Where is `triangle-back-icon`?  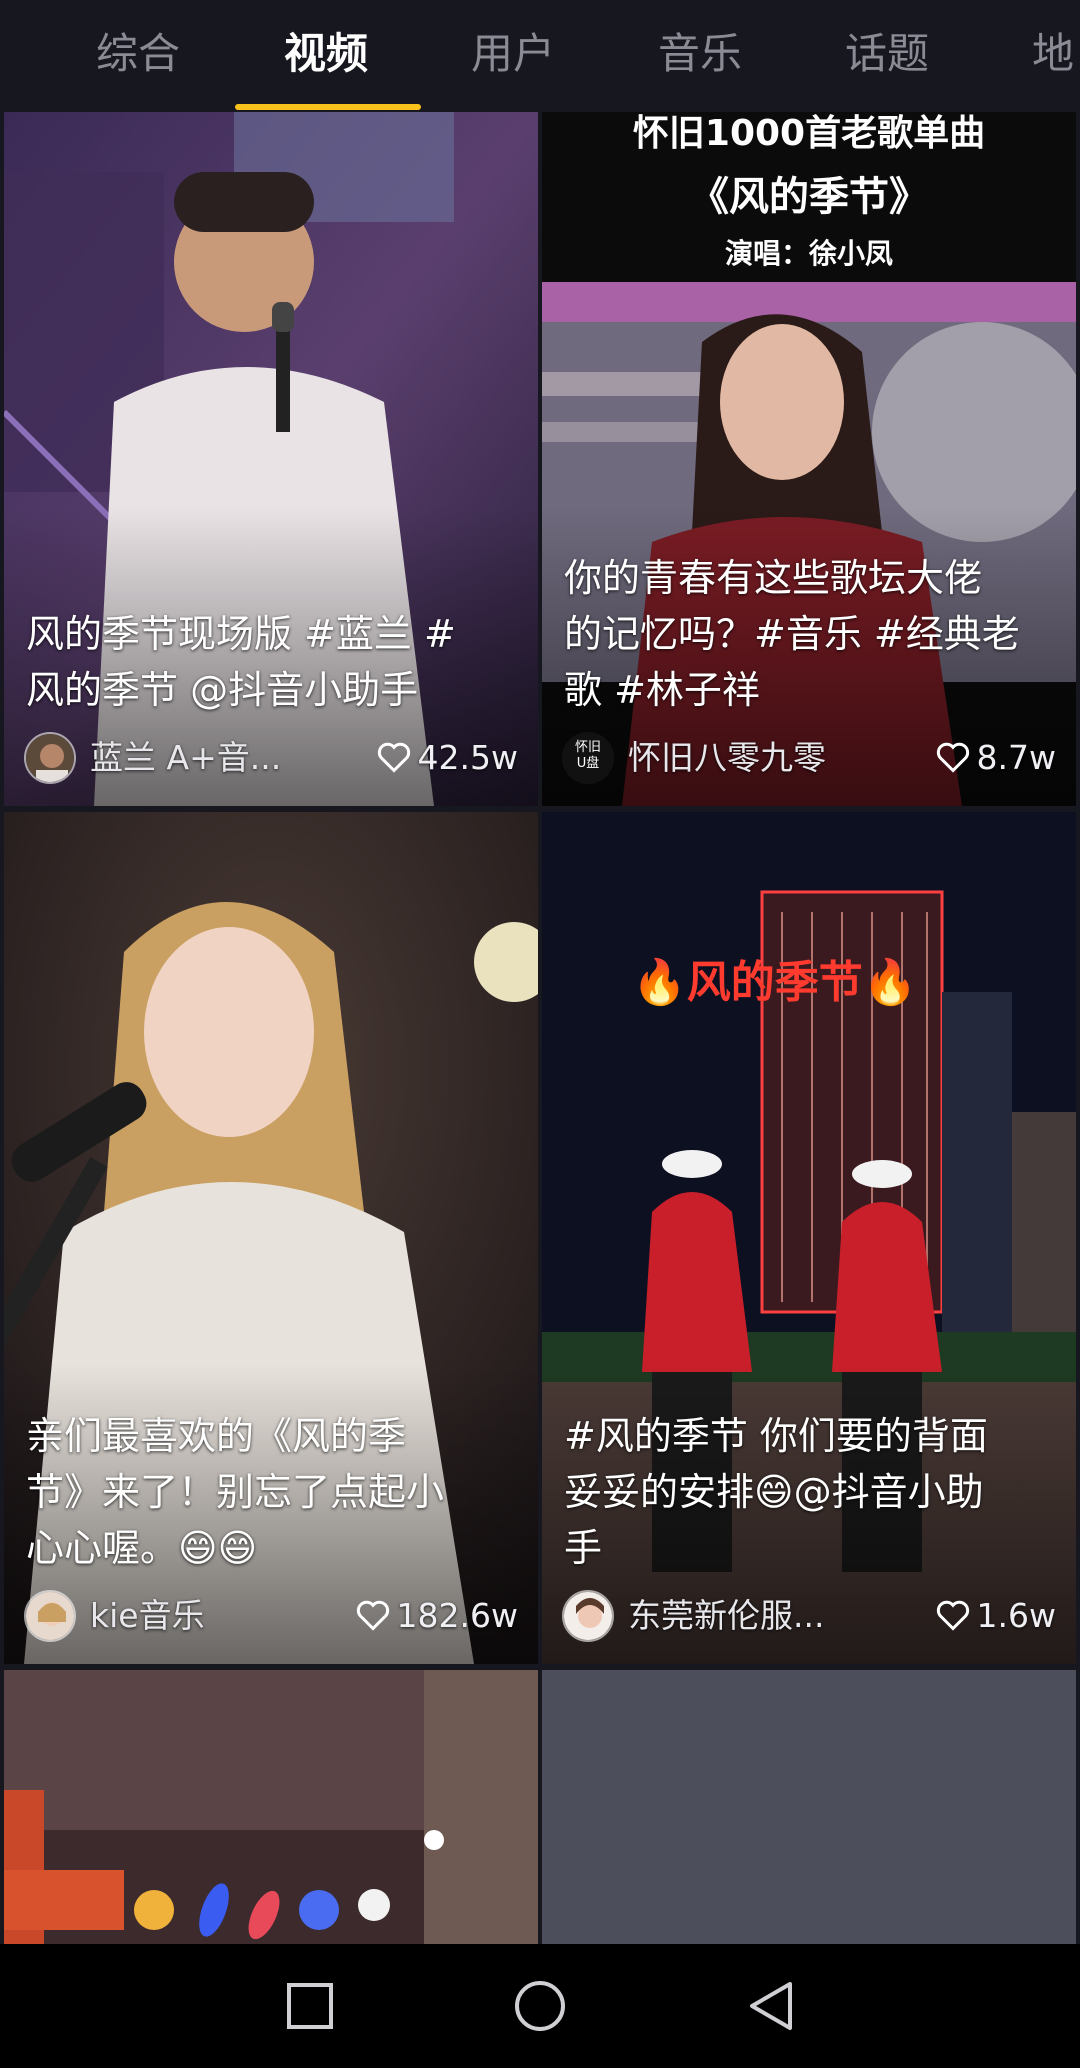 triangle-back-icon is located at coordinates (771, 2006).